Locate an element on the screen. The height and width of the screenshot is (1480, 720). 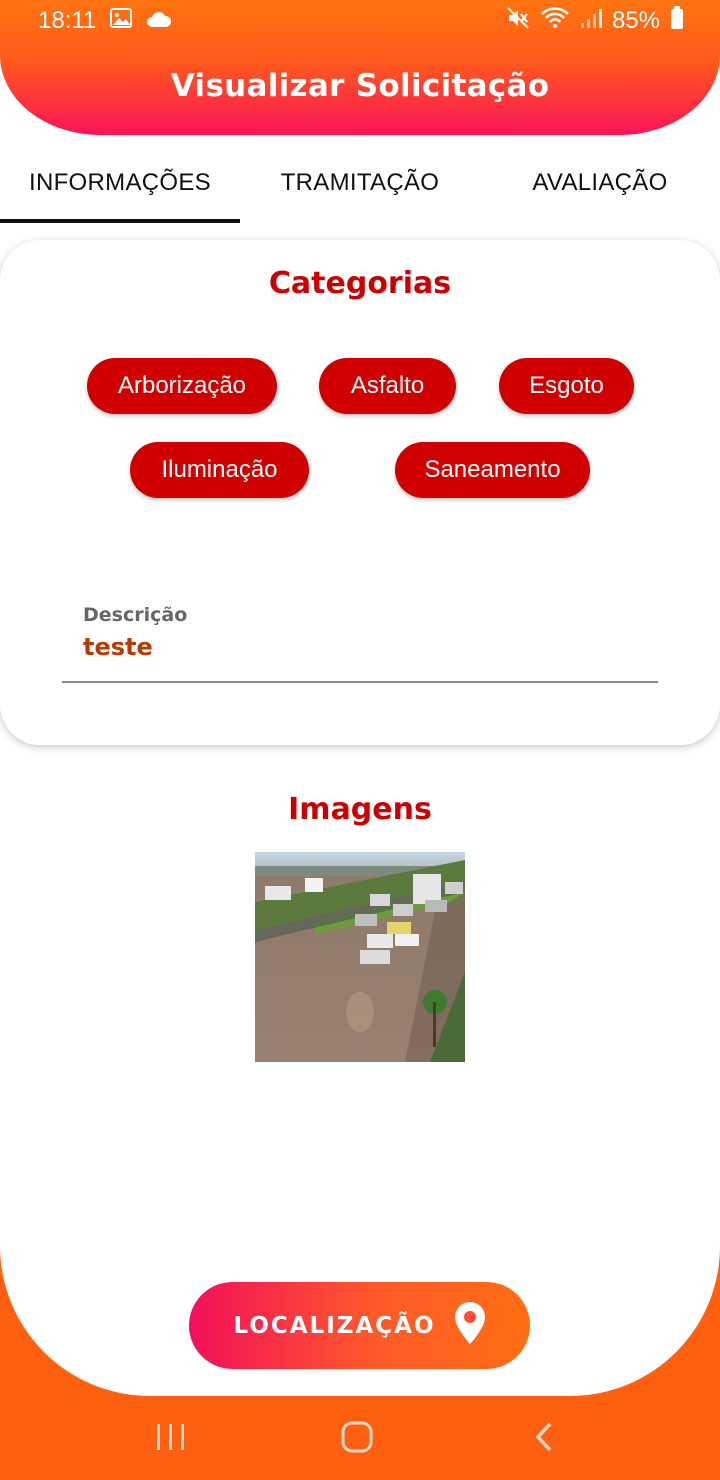
status-time: 18:11 is located at coordinates (67, 20).